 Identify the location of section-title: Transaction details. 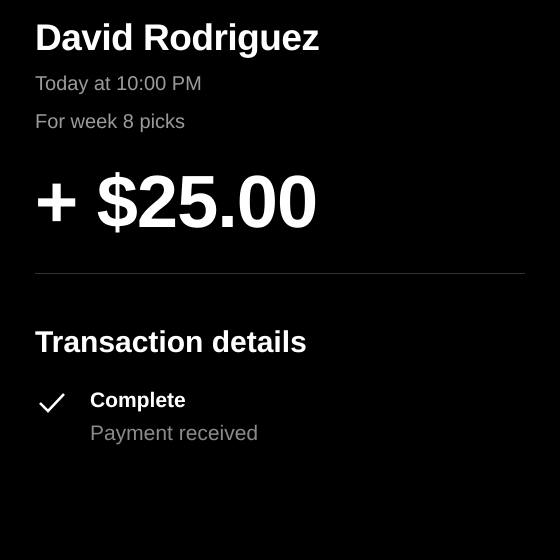
(171, 343).